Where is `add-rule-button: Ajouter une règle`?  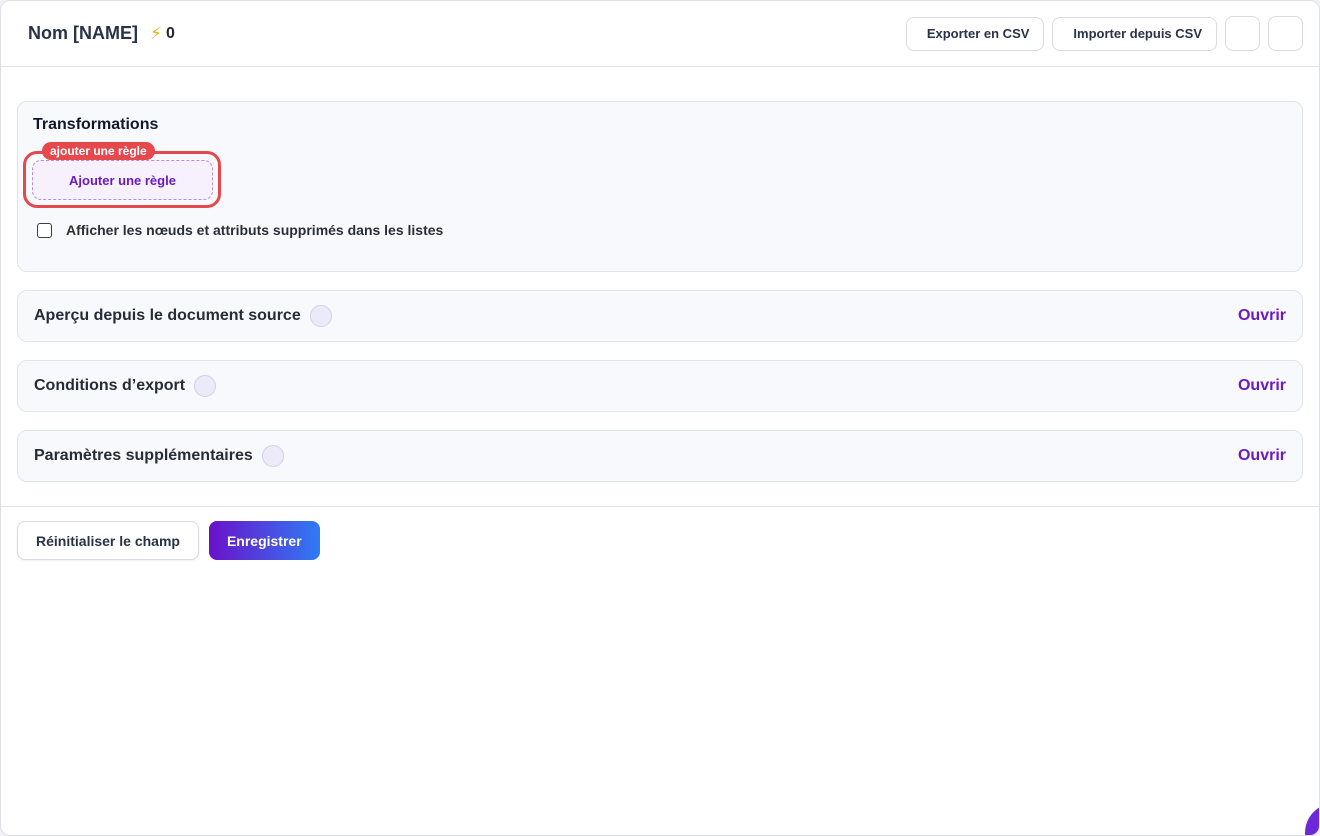 add-rule-button: Ajouter une règle is located at coordinates (122, 180).